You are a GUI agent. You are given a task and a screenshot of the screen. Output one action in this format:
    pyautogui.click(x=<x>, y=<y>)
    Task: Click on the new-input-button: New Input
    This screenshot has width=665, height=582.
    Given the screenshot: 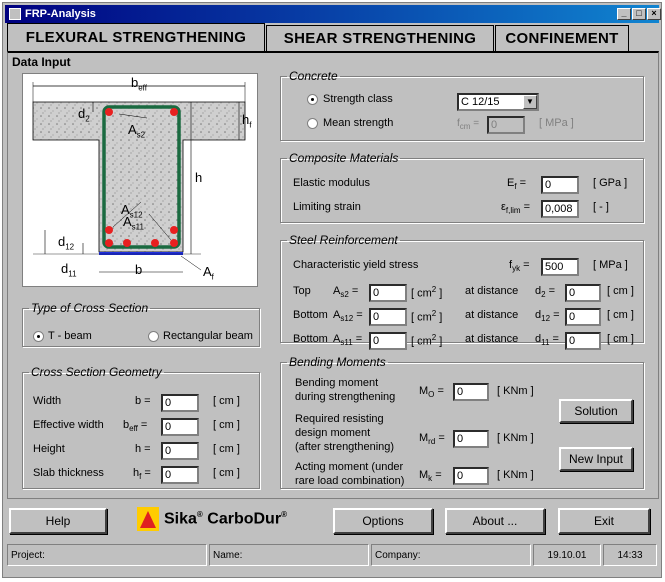 What is the action you would take?
    pyautogui.click(x=596, y=459)
    